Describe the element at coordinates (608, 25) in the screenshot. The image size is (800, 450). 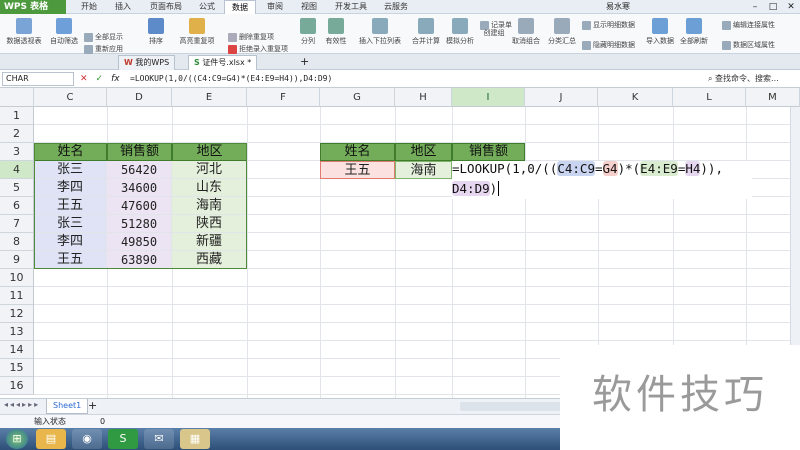
I see `show-detail-button: 显示明细数据` at that location.